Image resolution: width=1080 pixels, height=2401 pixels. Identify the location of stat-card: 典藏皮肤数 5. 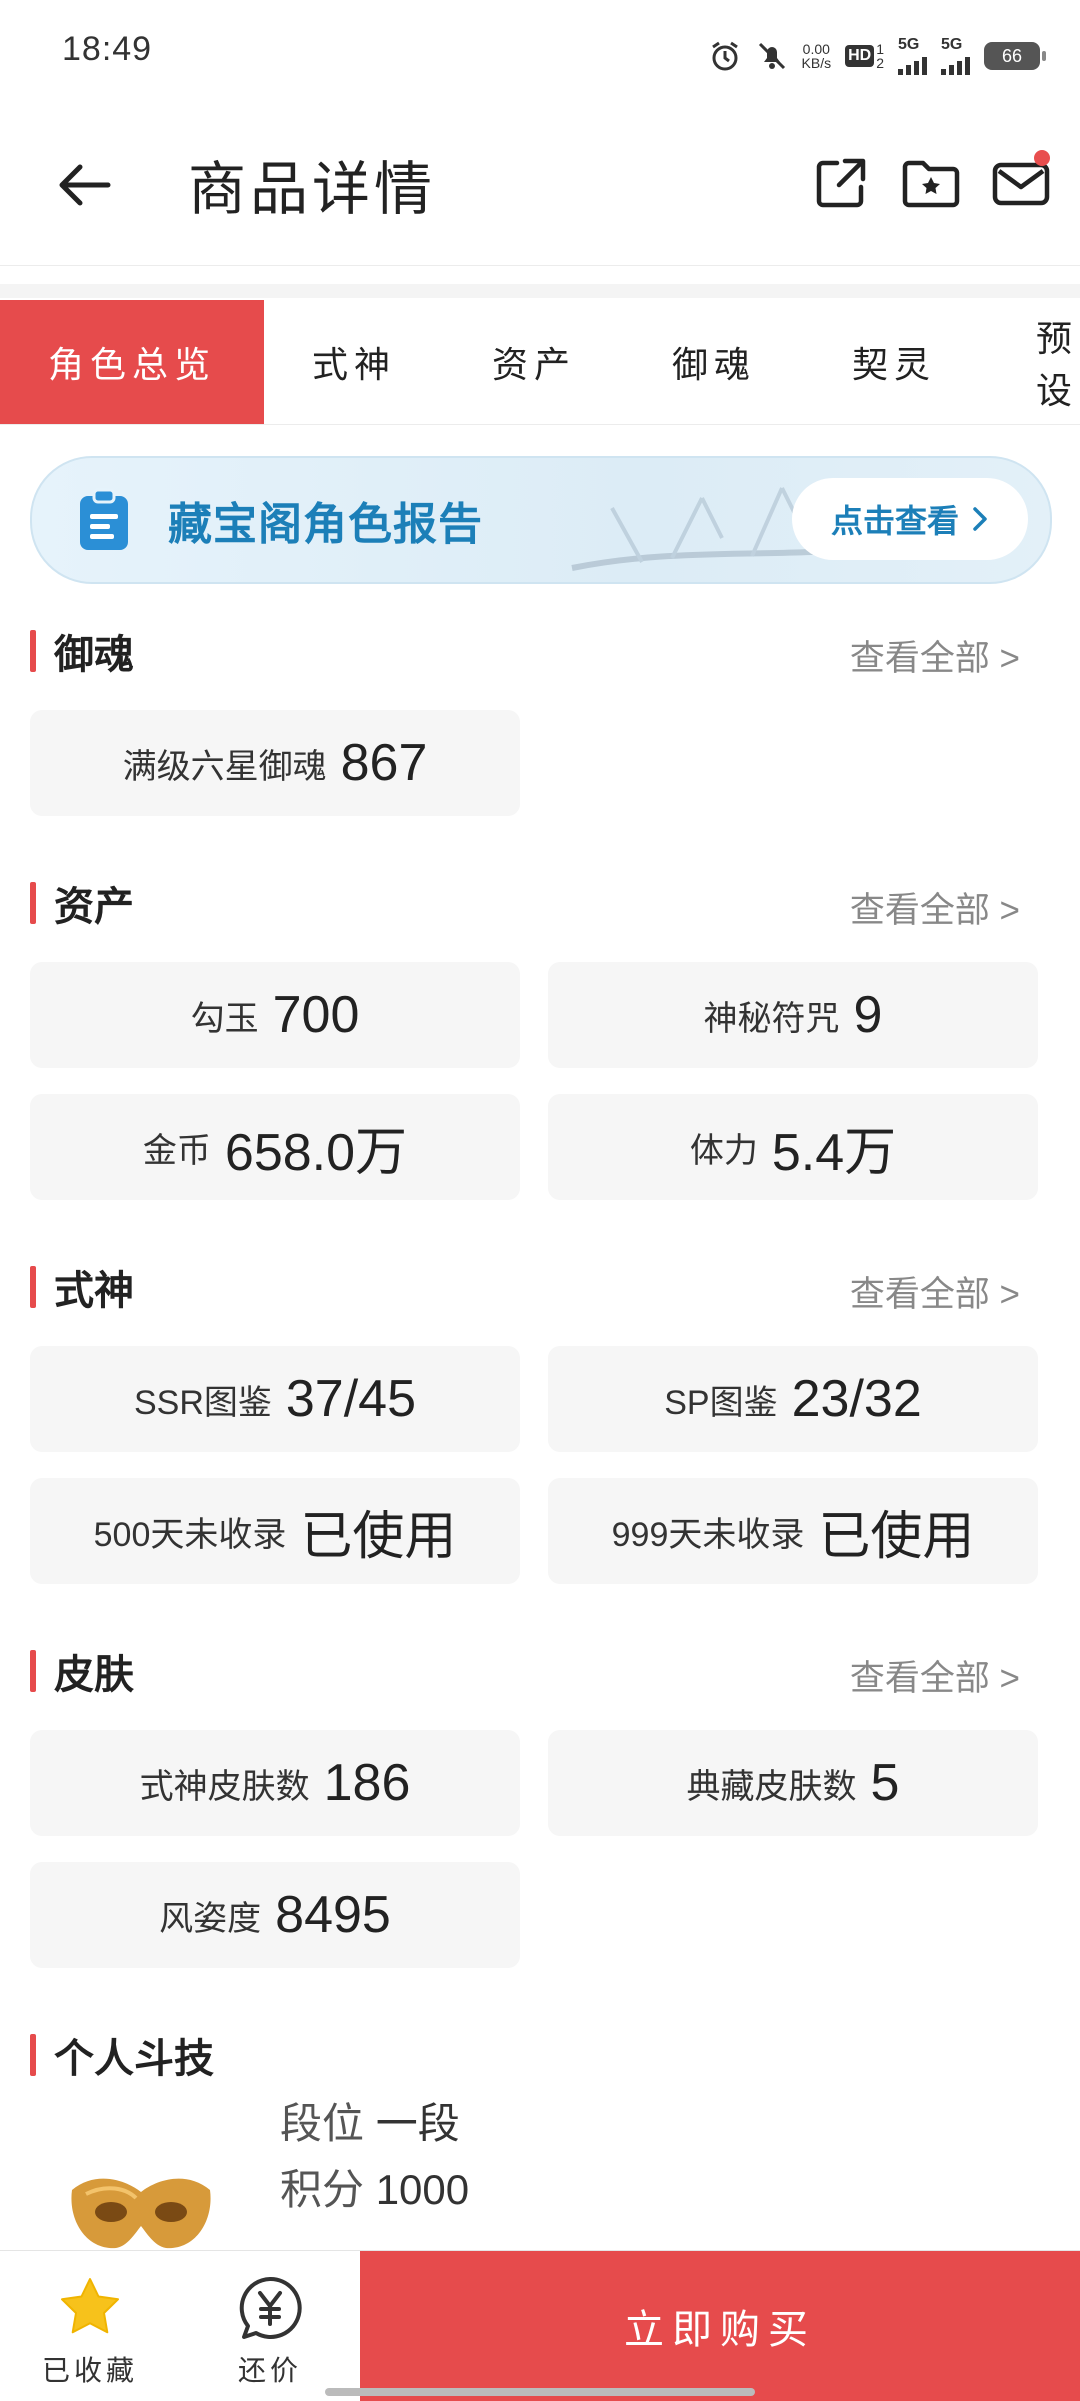
(793, 1783).